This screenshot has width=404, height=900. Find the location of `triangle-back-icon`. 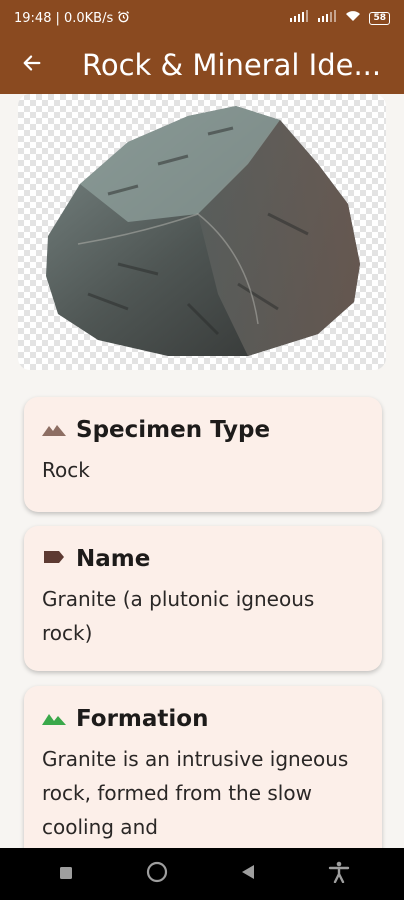

triangle-back-icon is located at coordinates (248, 874).